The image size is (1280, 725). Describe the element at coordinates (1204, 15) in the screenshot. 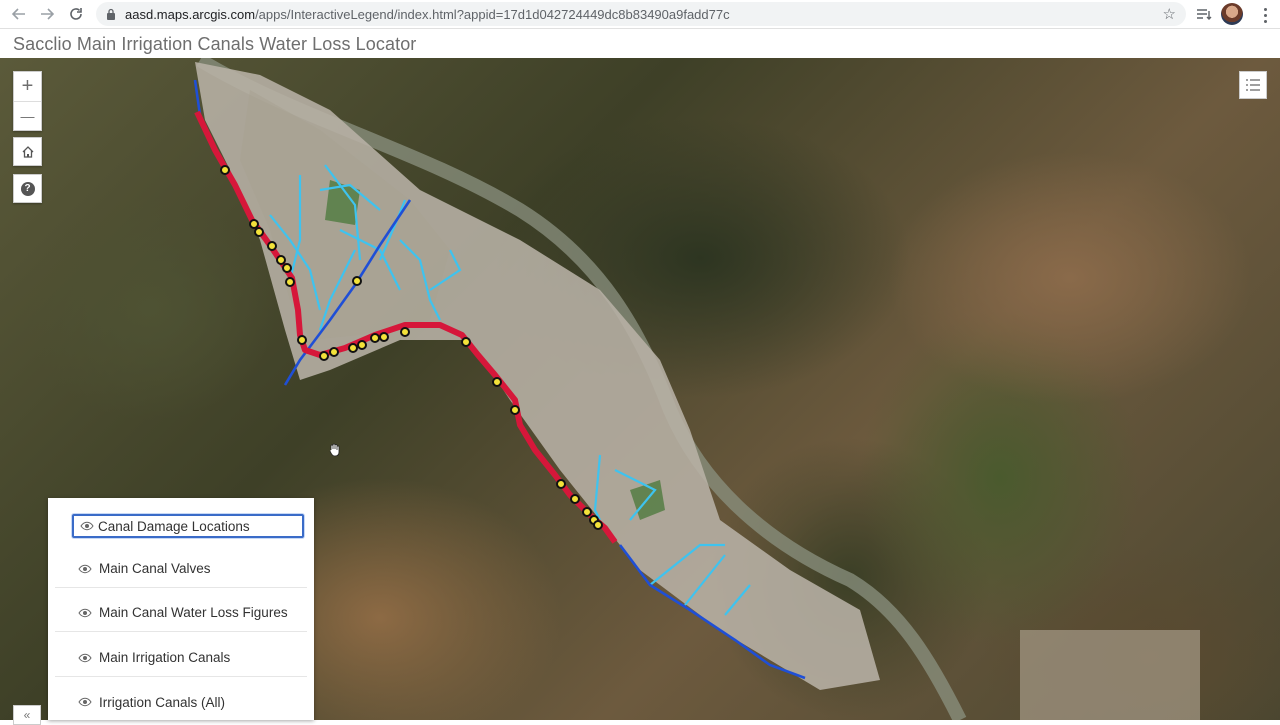

I see `reading-list-icon` at that location.